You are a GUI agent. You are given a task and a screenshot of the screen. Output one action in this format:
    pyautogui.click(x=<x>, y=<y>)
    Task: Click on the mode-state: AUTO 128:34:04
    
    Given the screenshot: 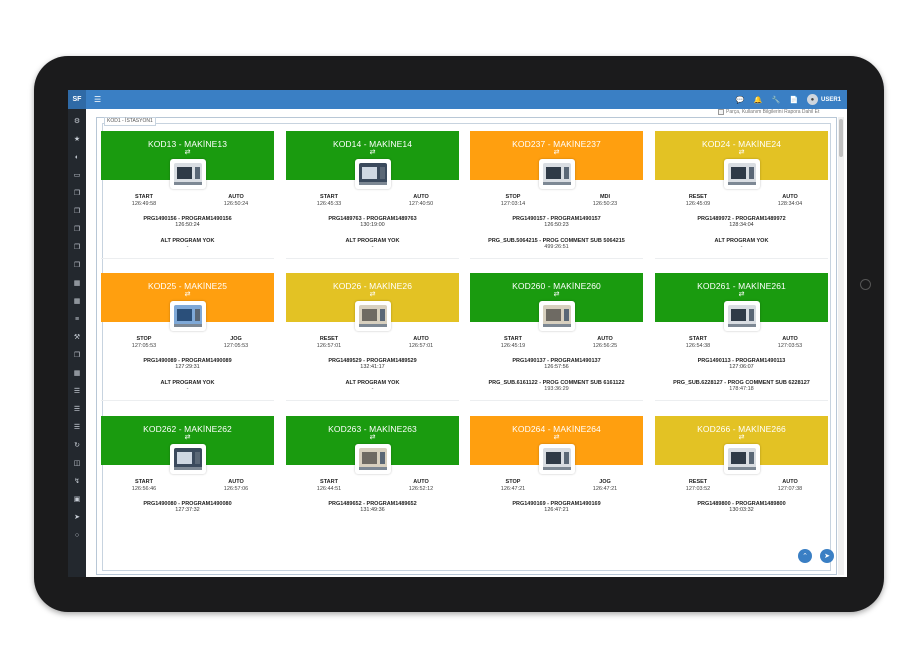 What is the action you would take?
    pyautogui.click(x=790, y=200)
    